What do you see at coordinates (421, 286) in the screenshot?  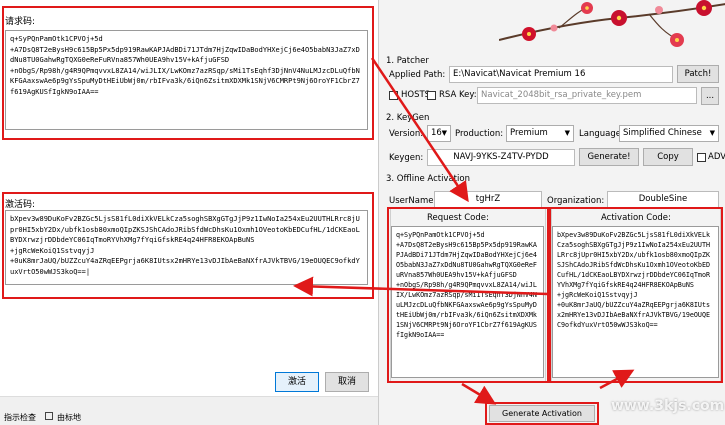 I see `arrow-activation-to-dialog` at bounding box center [421, 286].